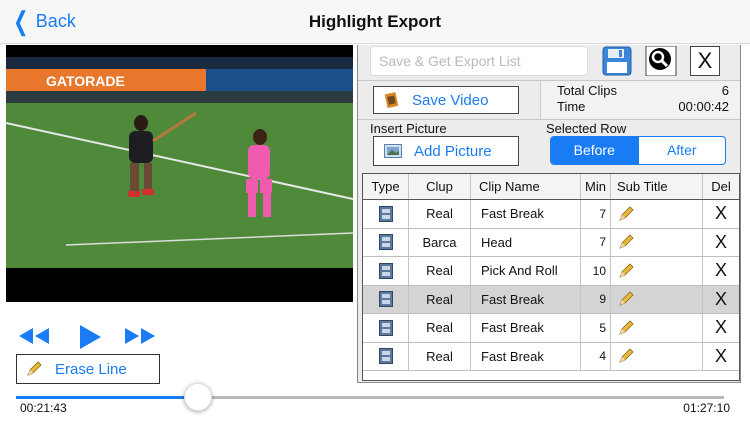  What do you see at coordinates (617, 61) in the screenshot?
I see `floppy-disk-icon` at bounding box center [617, 61].